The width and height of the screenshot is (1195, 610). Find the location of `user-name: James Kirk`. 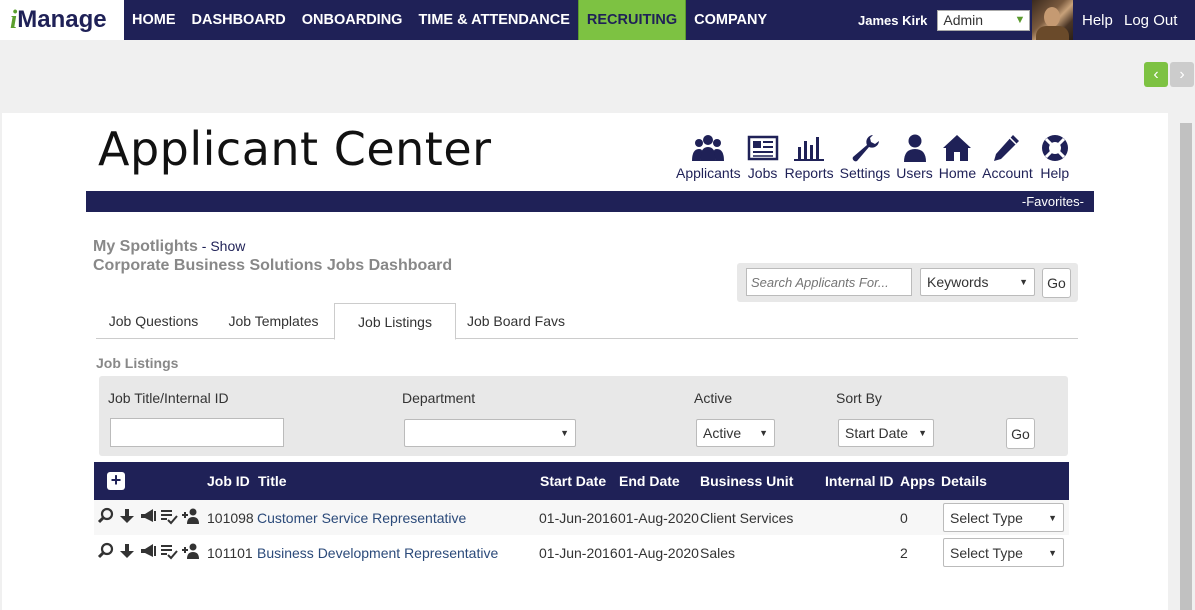

user-name: James Kirk is located at coordinates (893, 20).